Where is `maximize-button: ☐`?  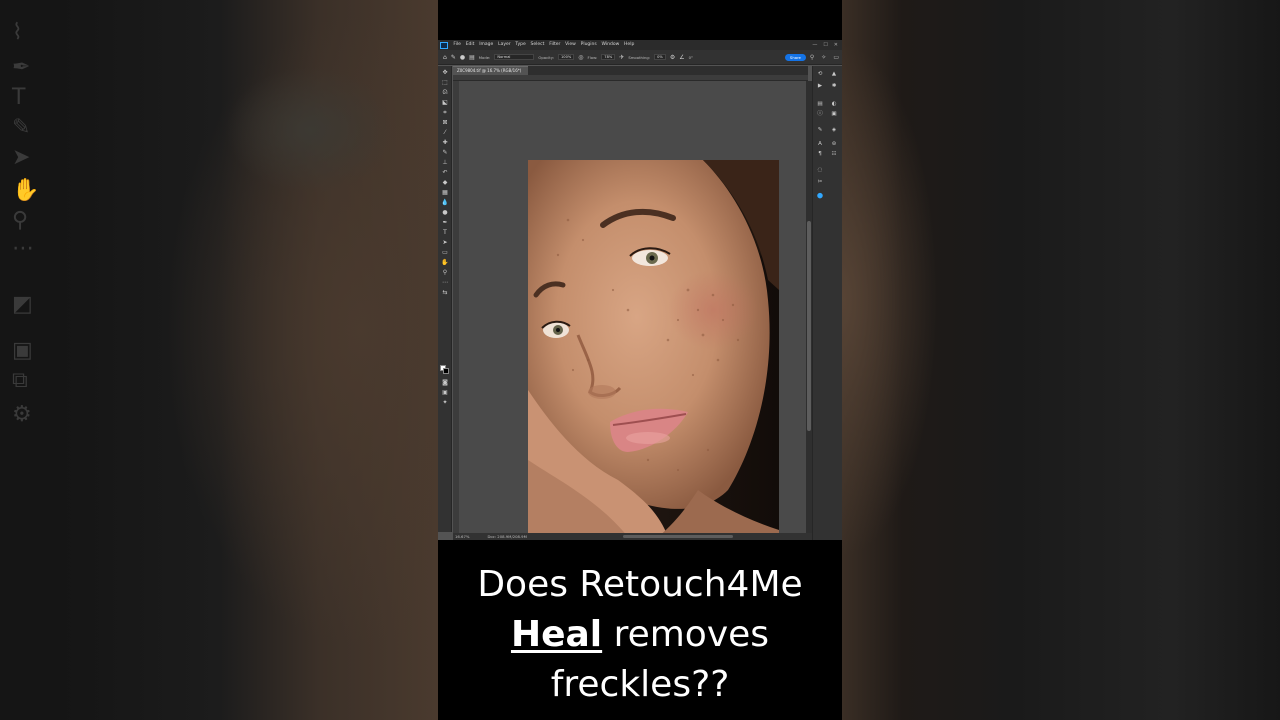 maximize-button: ☐ is located at coordinates (825, 45).